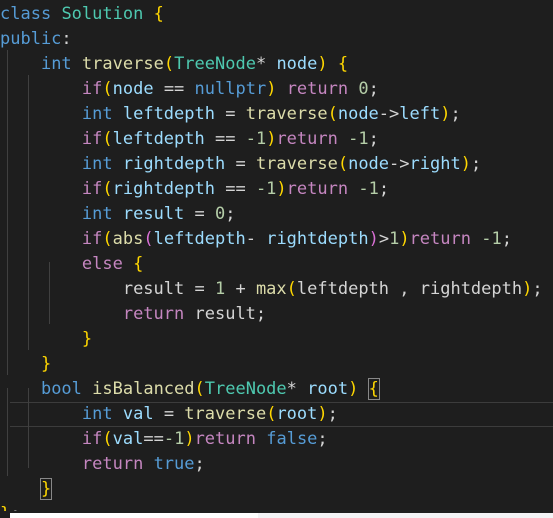  I want to click on code-line: public:, so click(276, 39).